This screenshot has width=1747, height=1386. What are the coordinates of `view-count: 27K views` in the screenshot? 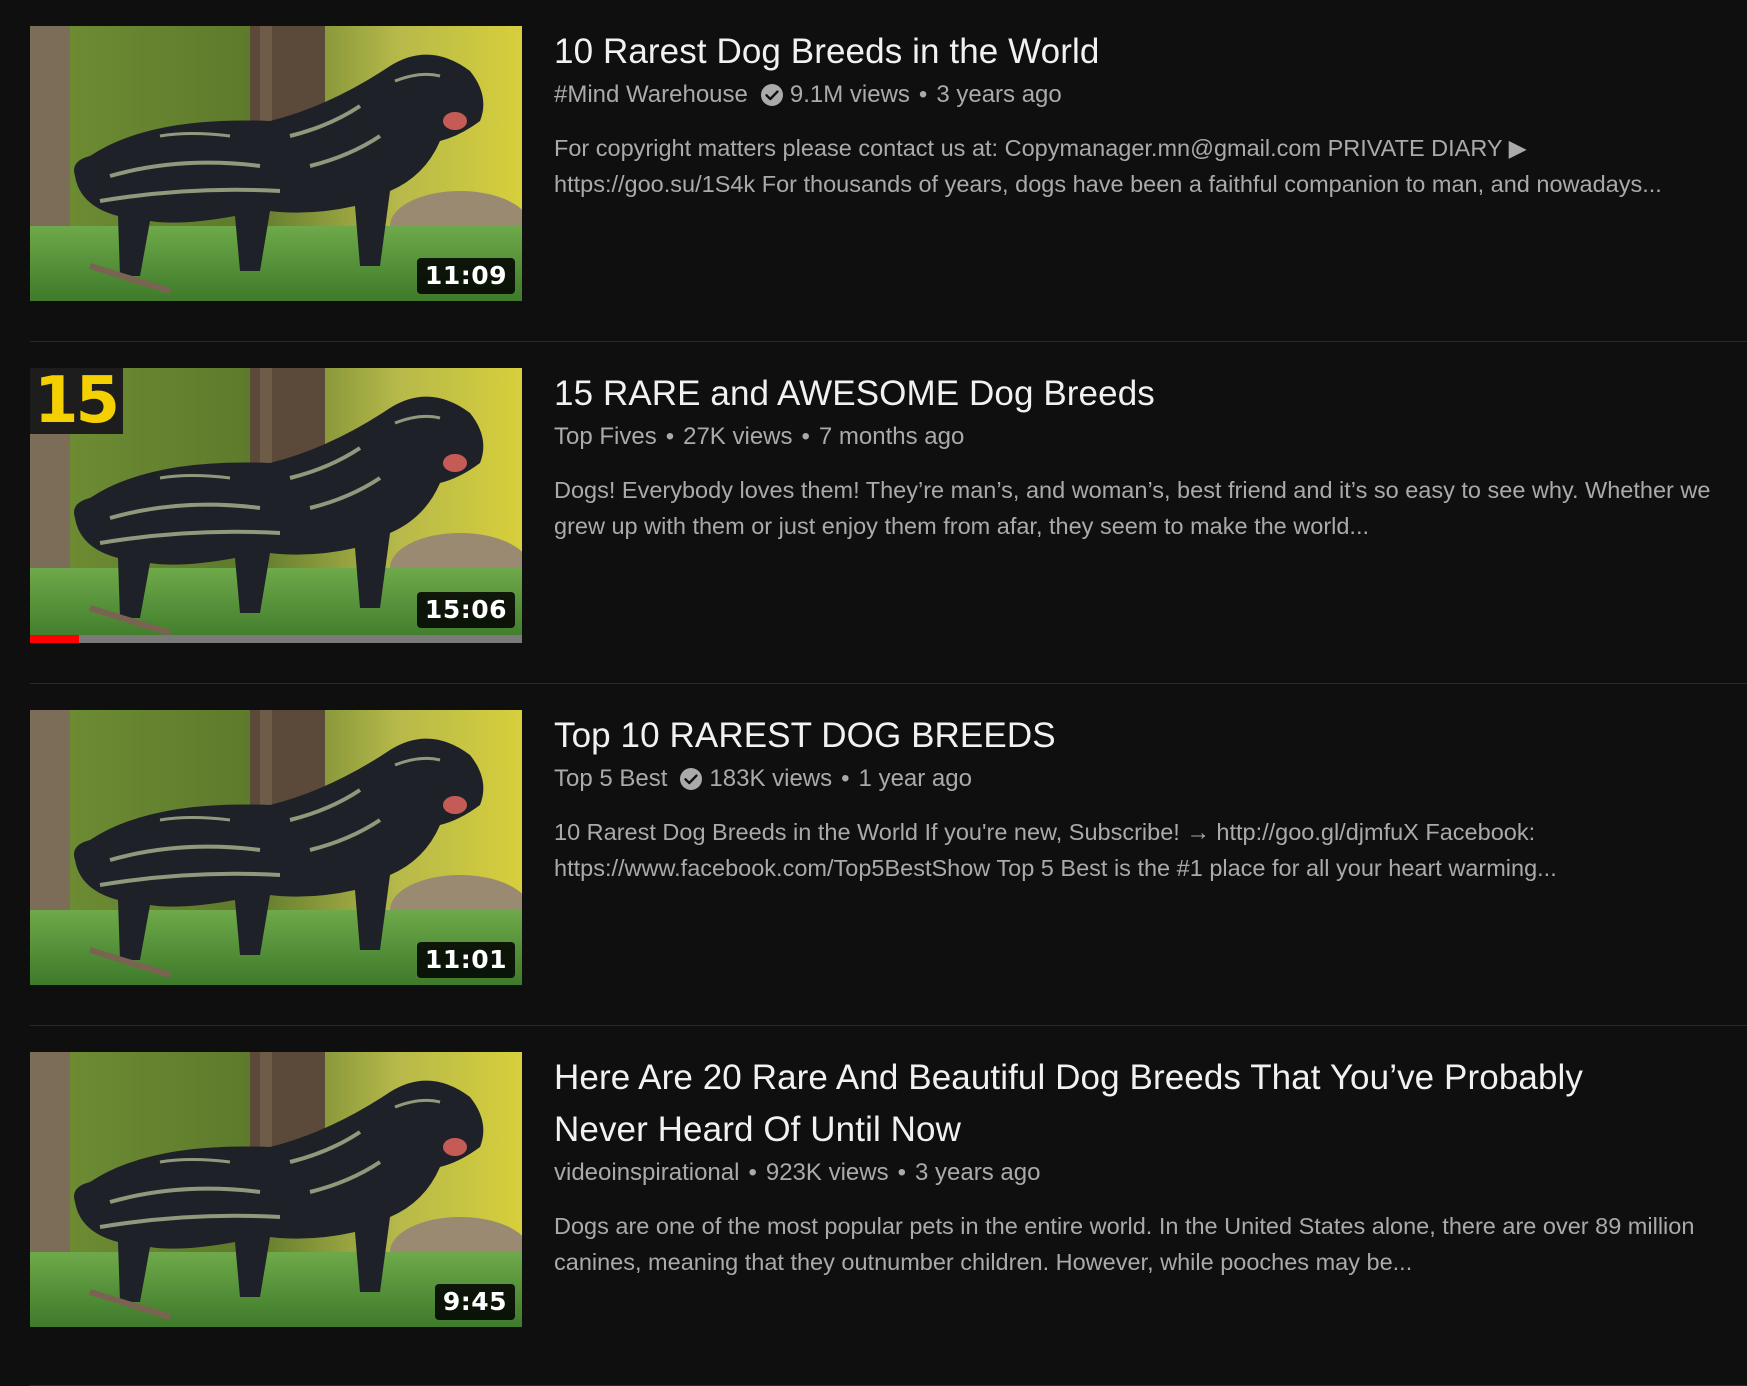 It's located at (738, 436).